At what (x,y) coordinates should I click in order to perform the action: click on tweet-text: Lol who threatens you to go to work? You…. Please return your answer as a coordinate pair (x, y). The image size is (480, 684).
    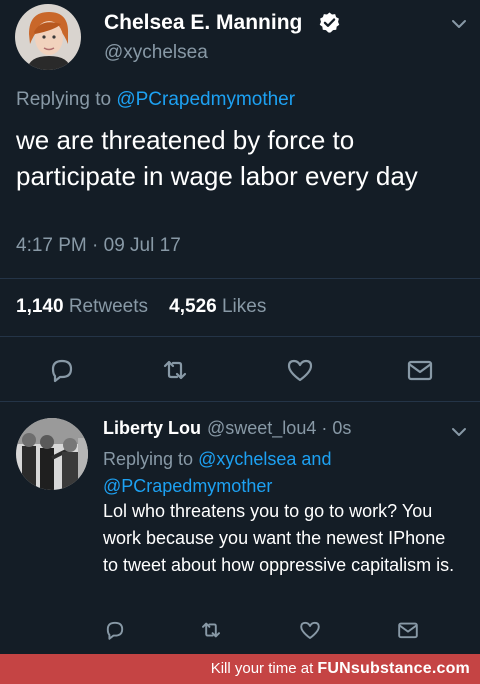
    Looking at the image, I should click on (279, 538).